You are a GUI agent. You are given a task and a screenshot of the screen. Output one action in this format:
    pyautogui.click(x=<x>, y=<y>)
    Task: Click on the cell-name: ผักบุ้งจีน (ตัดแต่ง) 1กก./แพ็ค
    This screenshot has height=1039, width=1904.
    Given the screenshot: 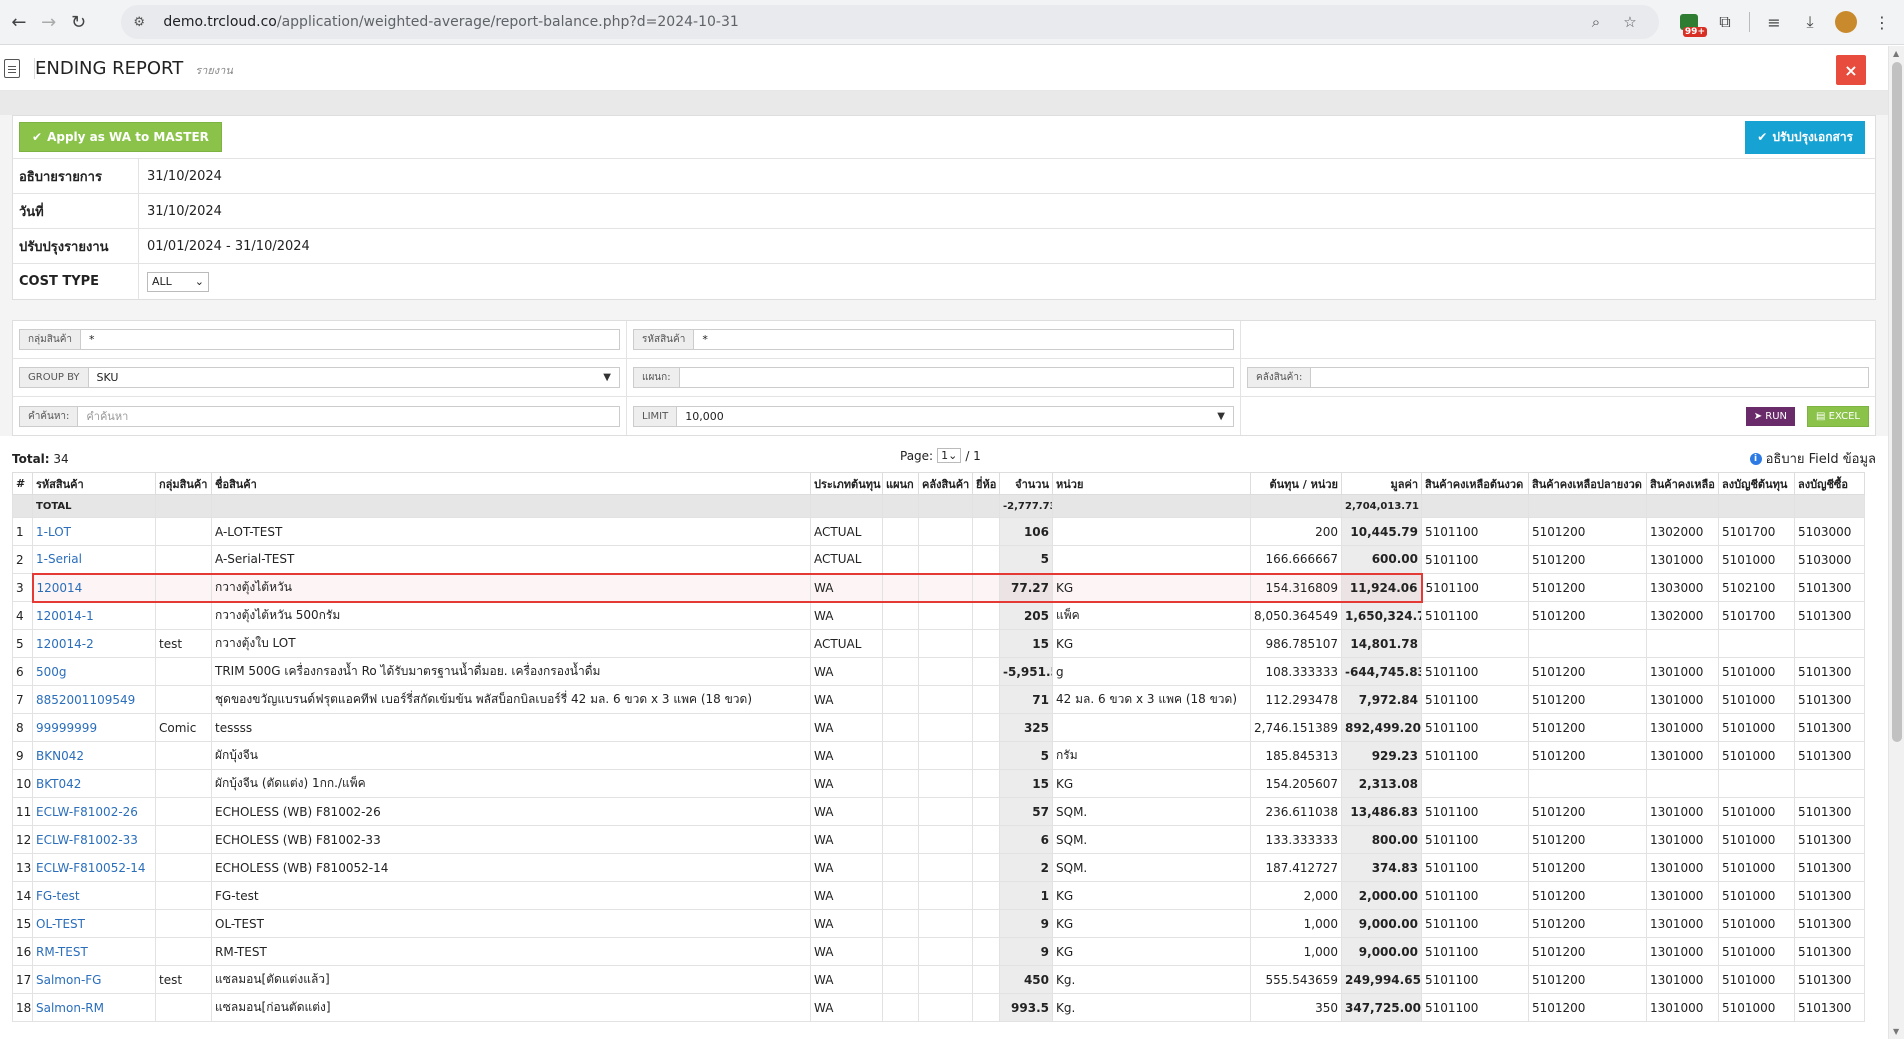 What is the action you would take?
    pyautogui.click(x=511, y=783)
    